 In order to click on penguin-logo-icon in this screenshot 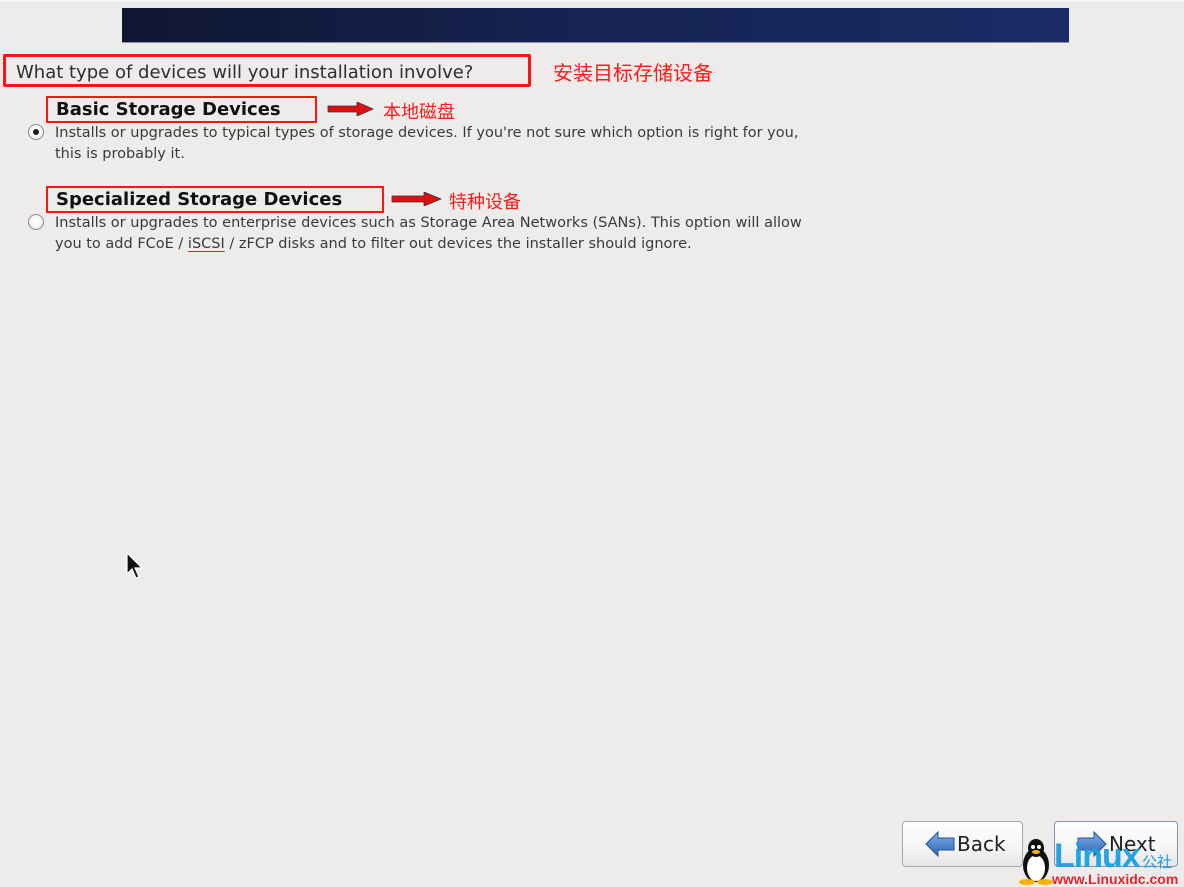, I will do `click(1036, 862)`.